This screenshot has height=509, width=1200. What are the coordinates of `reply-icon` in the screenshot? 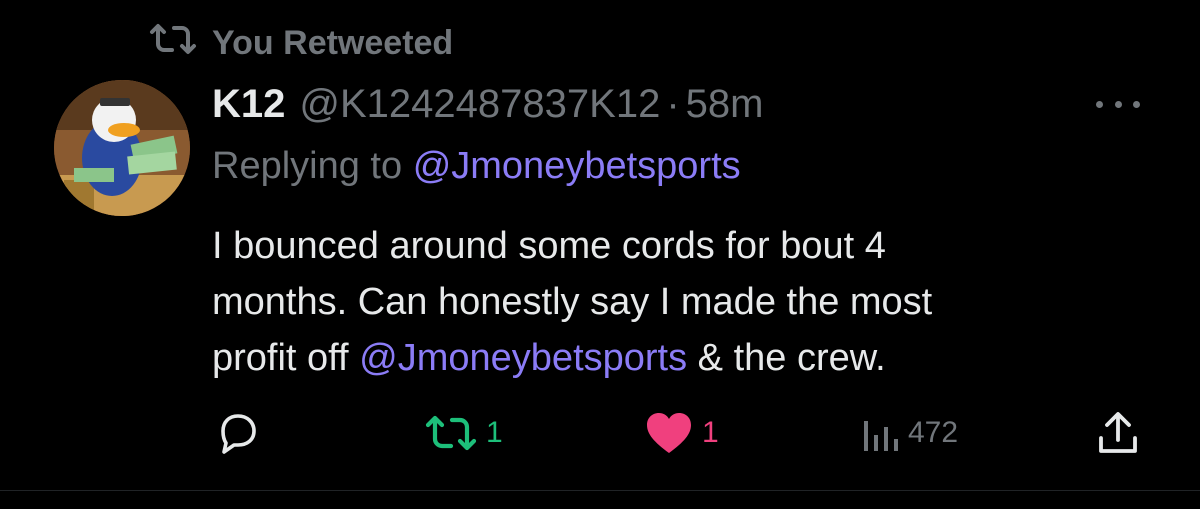 It's located at (237, 433).